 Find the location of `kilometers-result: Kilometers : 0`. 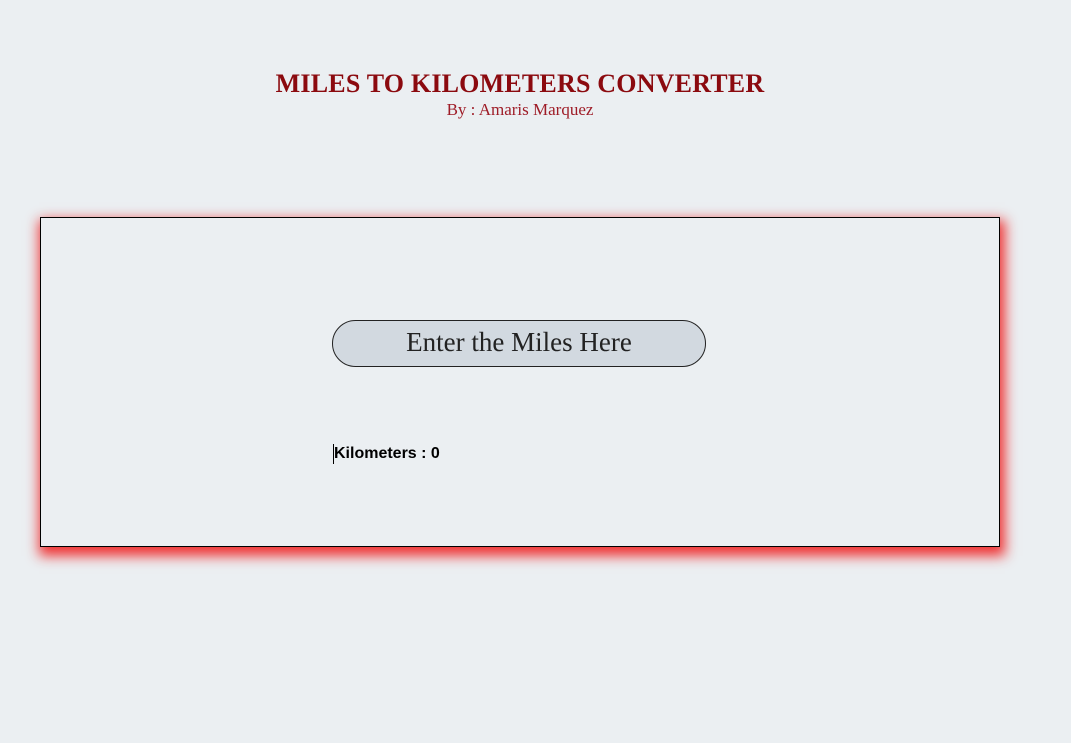

kilometers-result: Kilometers : 0 is located at coordinates (386, 454).